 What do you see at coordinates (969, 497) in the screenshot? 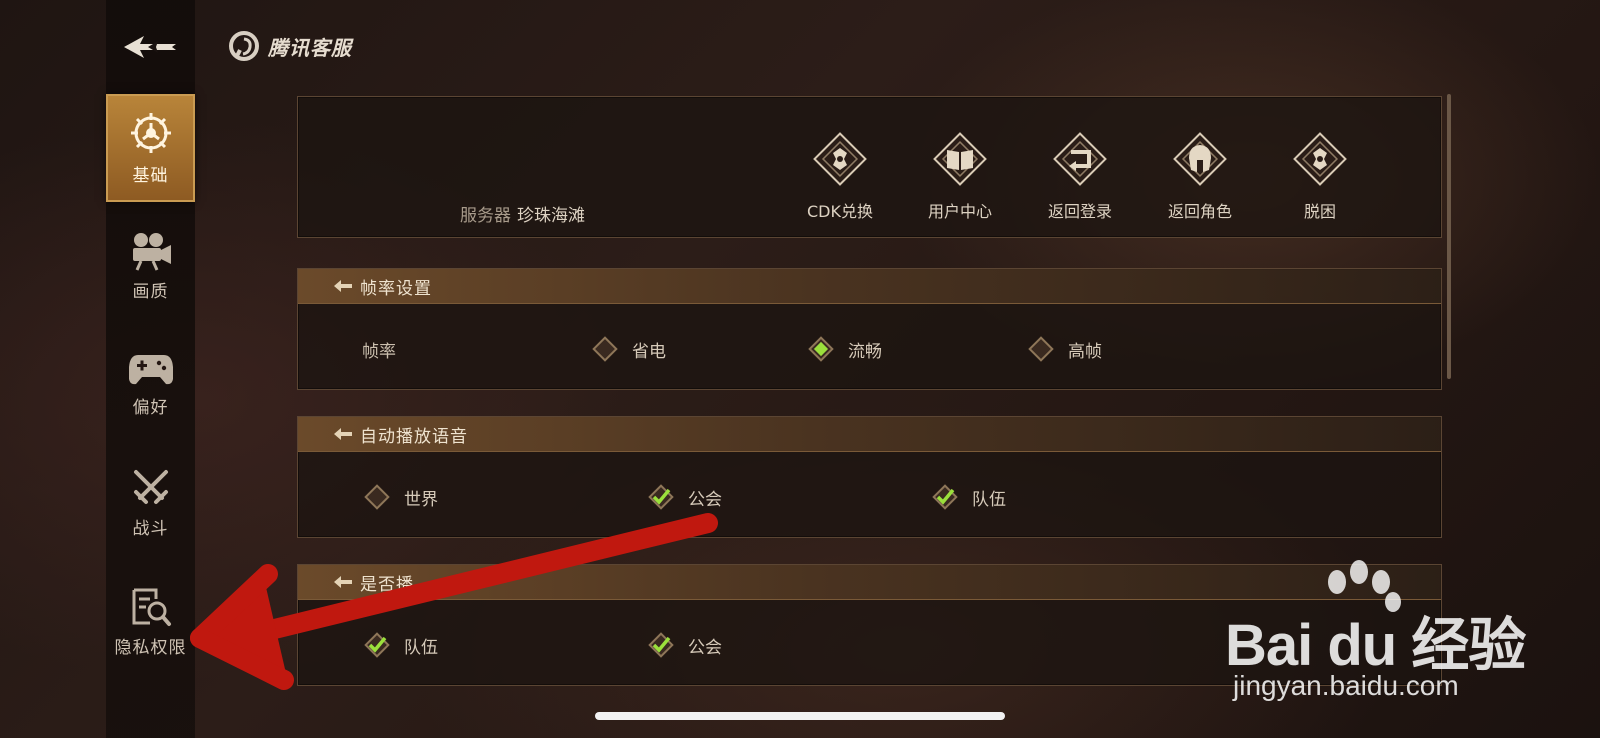
I see `voice-option-team: 队伍` at bounding box center [969, 497].